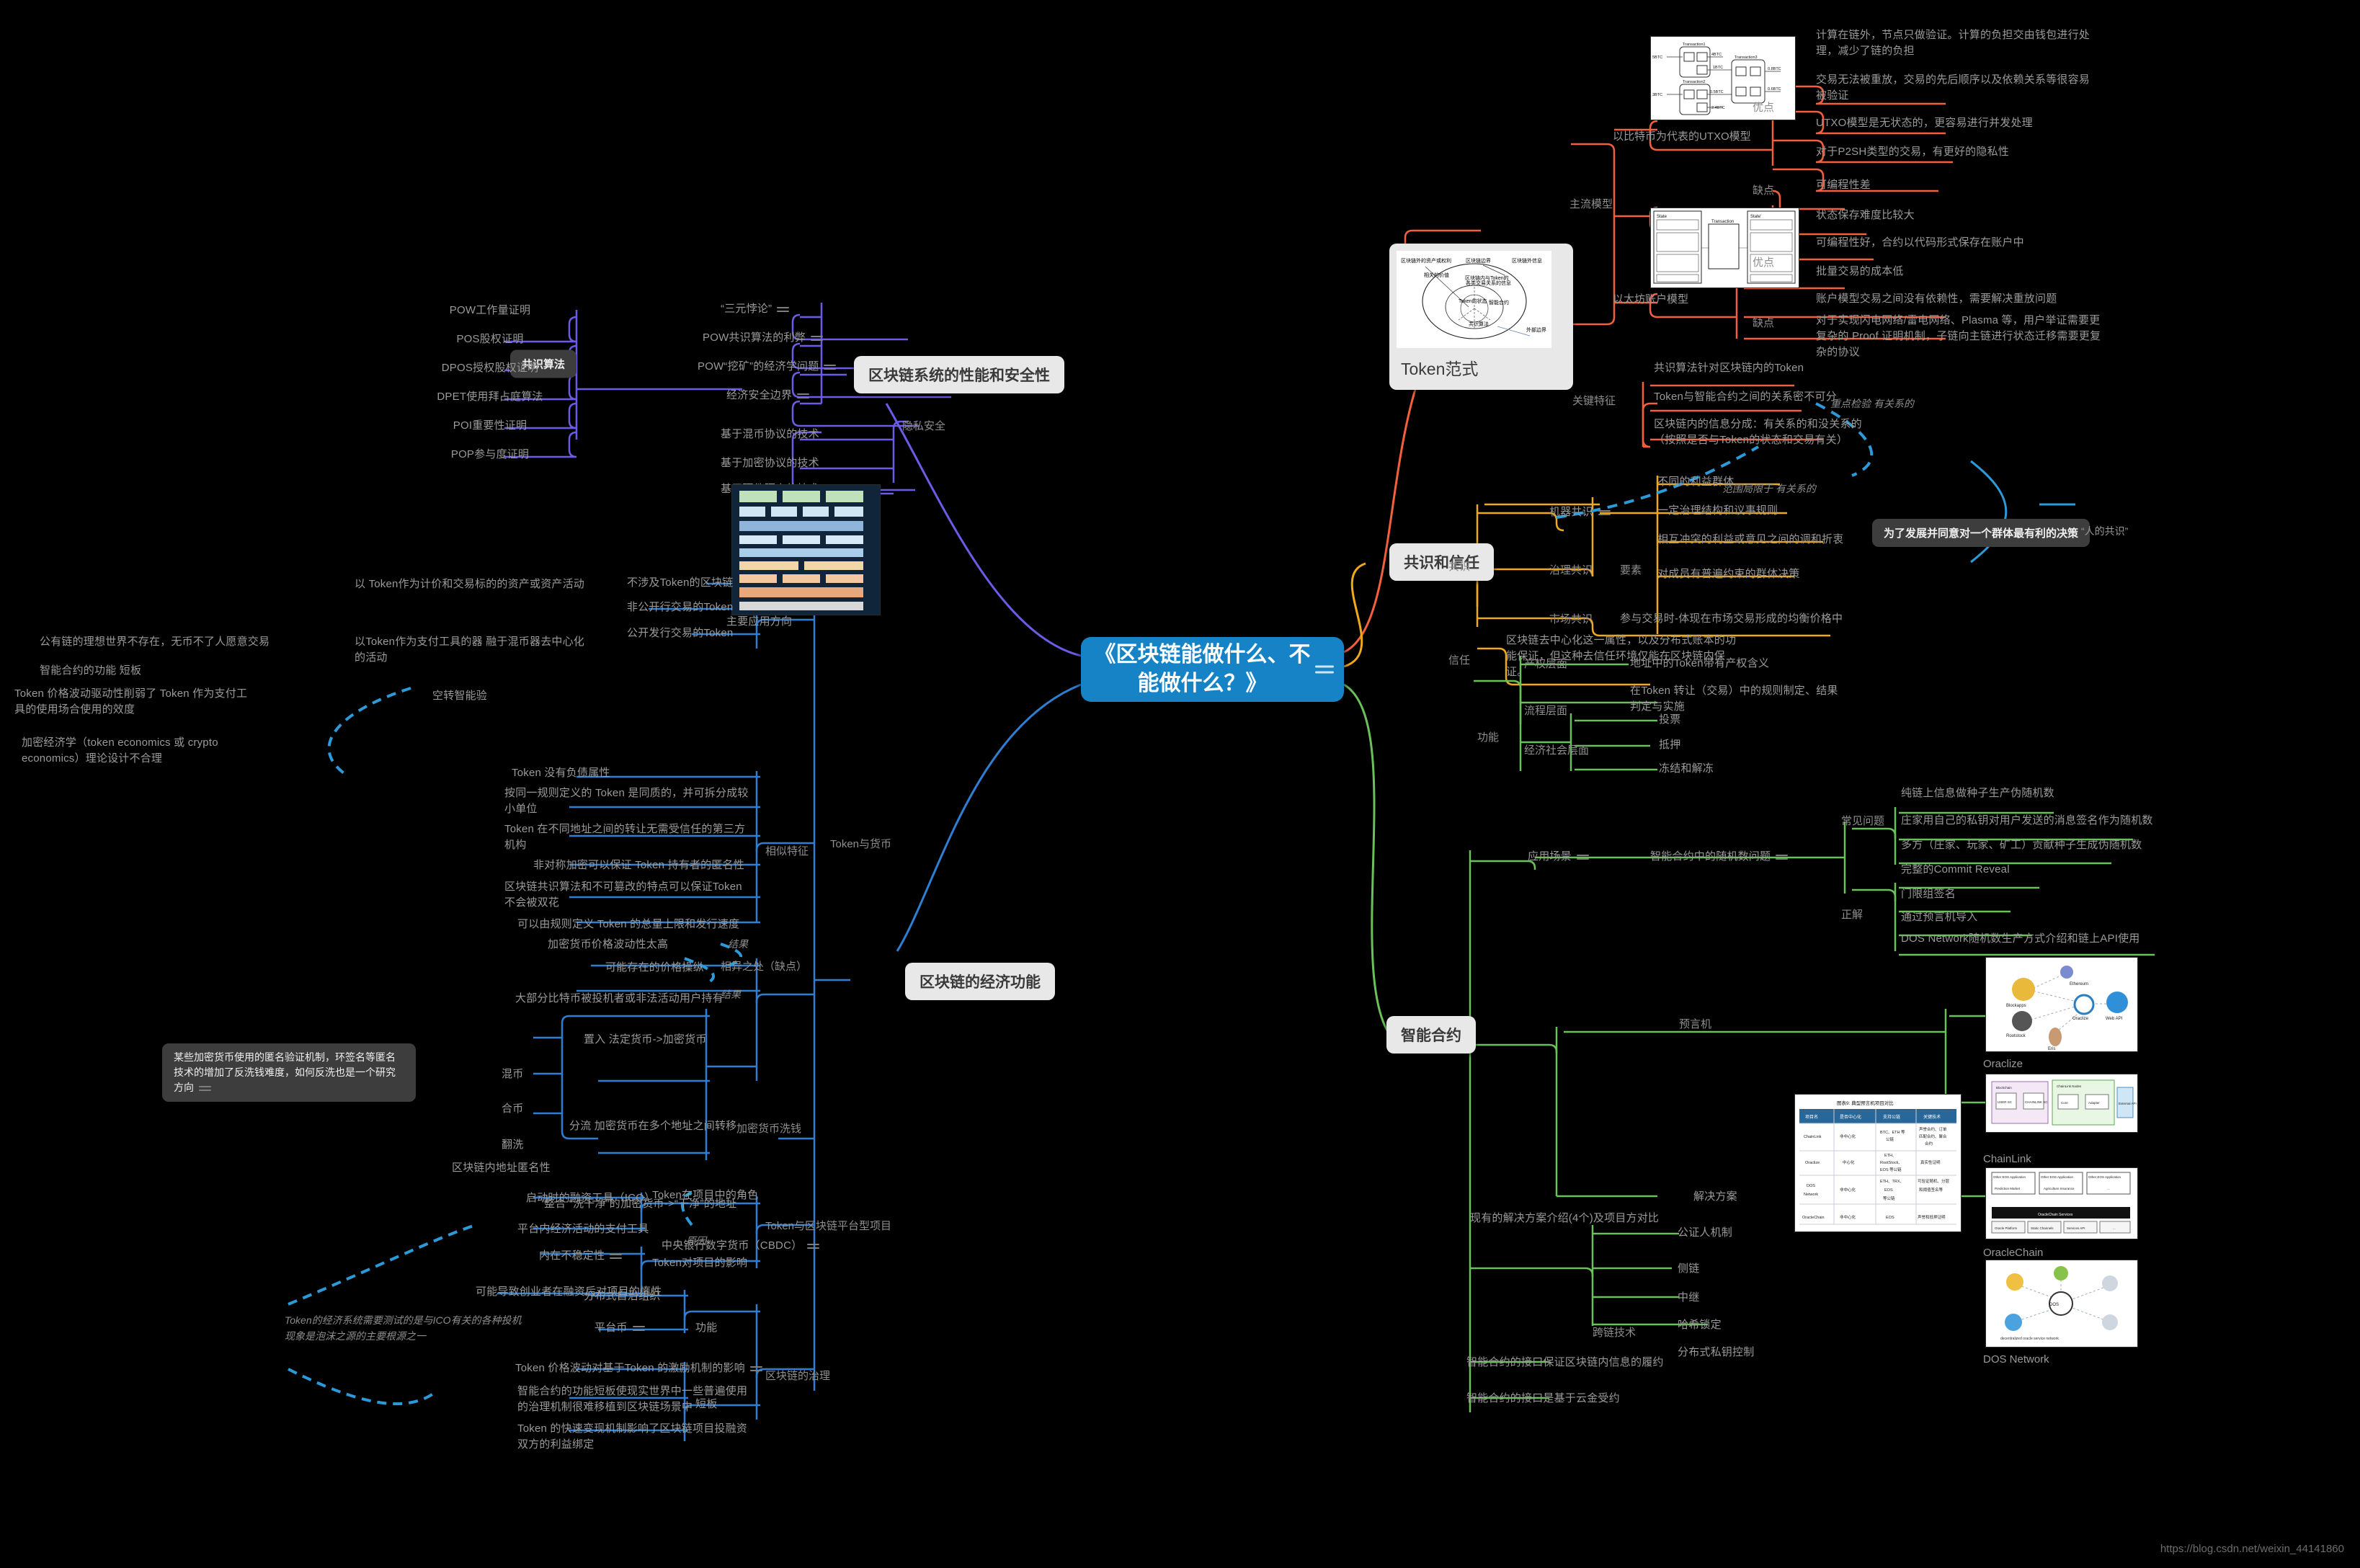  What do you see at coordinates (1953, 88) in the screenshot?
I see `utxo-pro-1: 交易无法被重放，交易的先后顺序以及依赖关系等很容易被验证` at bounding box center [1953, 88].